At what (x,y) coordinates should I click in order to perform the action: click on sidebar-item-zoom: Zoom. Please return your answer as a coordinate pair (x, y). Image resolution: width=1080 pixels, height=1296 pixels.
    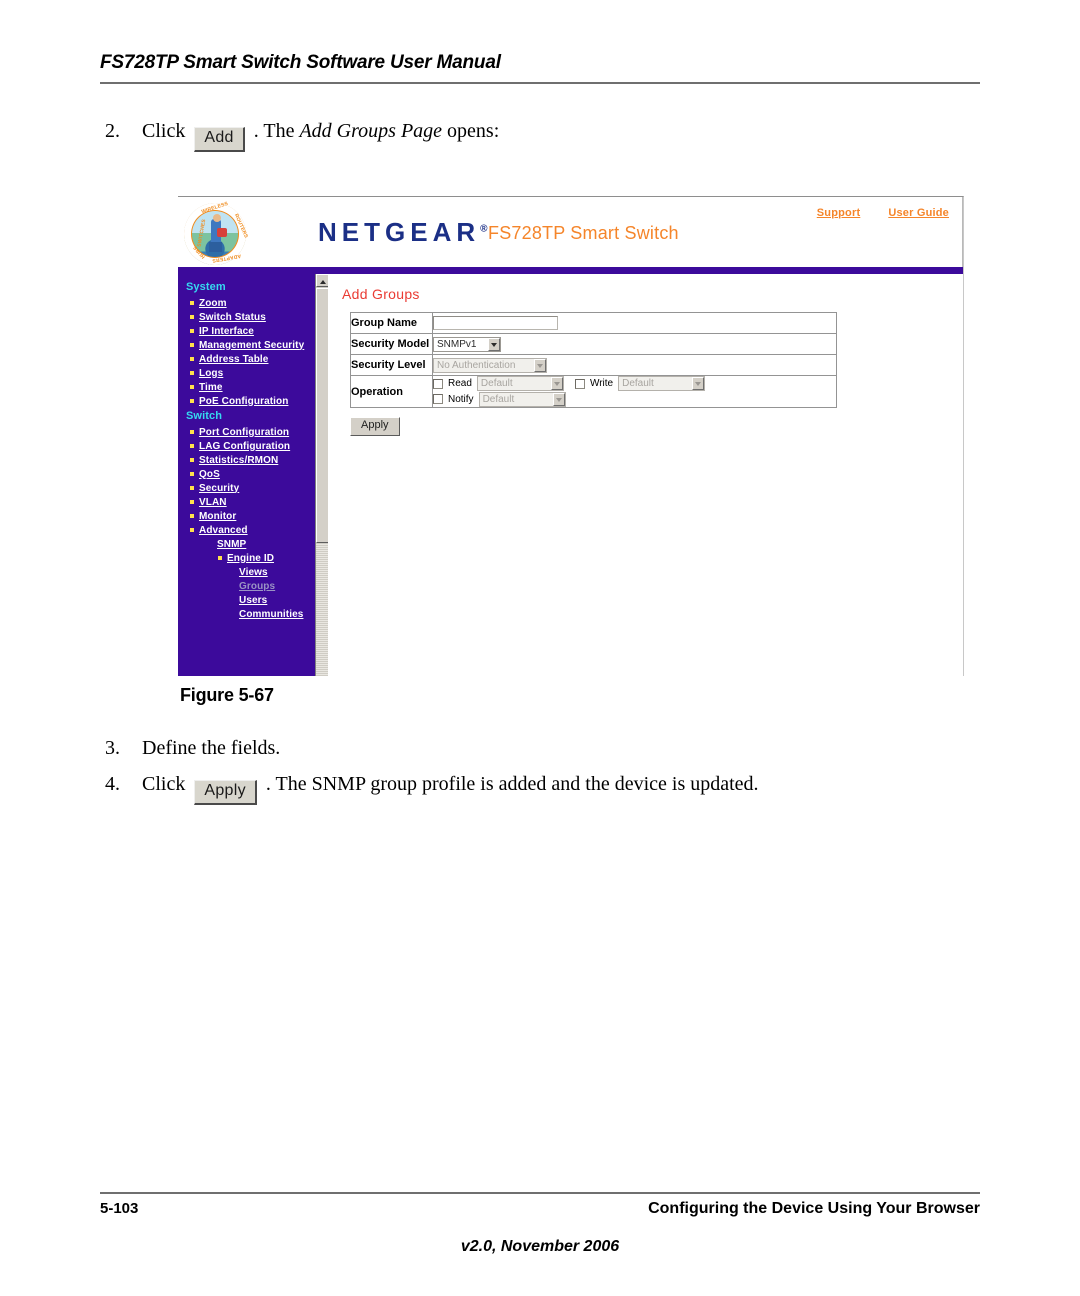
    Looking at the image, I should click on (253, 303).